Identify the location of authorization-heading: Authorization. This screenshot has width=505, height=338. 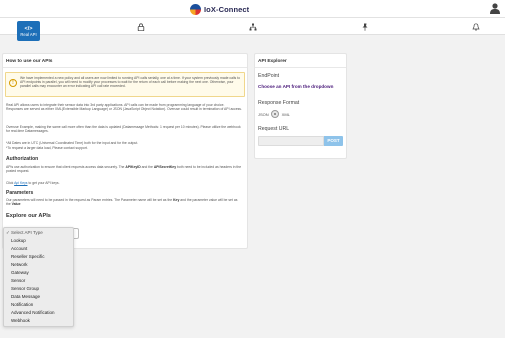
(22, 159).